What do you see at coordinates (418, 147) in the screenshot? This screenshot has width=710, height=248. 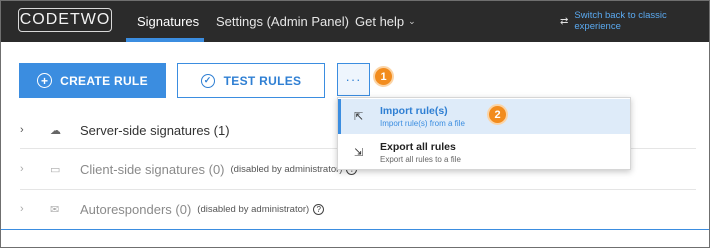 I see `menu-item-title: Export all rules` at bounding box center [418, 147].